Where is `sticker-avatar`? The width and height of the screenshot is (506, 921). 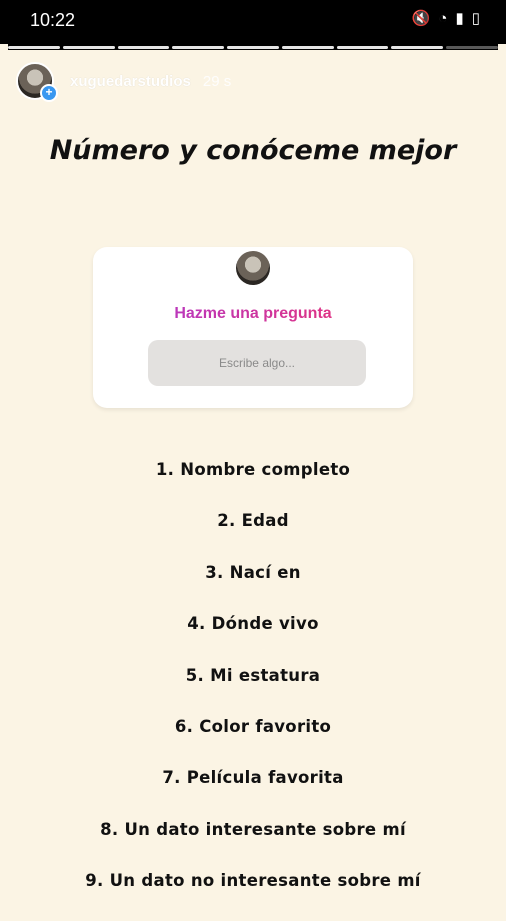 sticker-avatar is located at coordinates (253, 268).